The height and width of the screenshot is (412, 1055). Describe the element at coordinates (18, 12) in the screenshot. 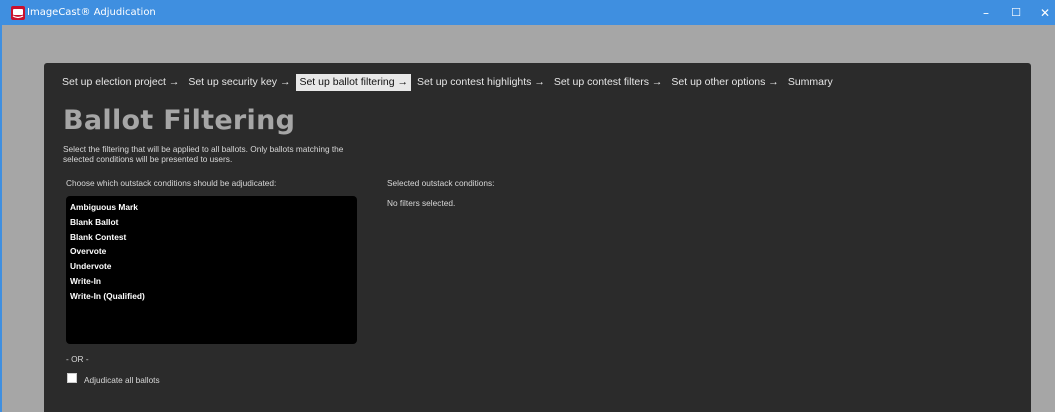

I see `app-logo-icon` at that location.